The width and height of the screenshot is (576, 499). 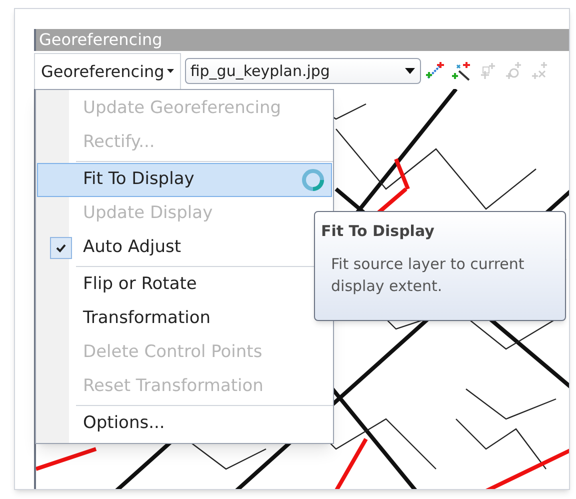 I want to click on tooltip-title: Fit To Display, so click(x=378, y=231).